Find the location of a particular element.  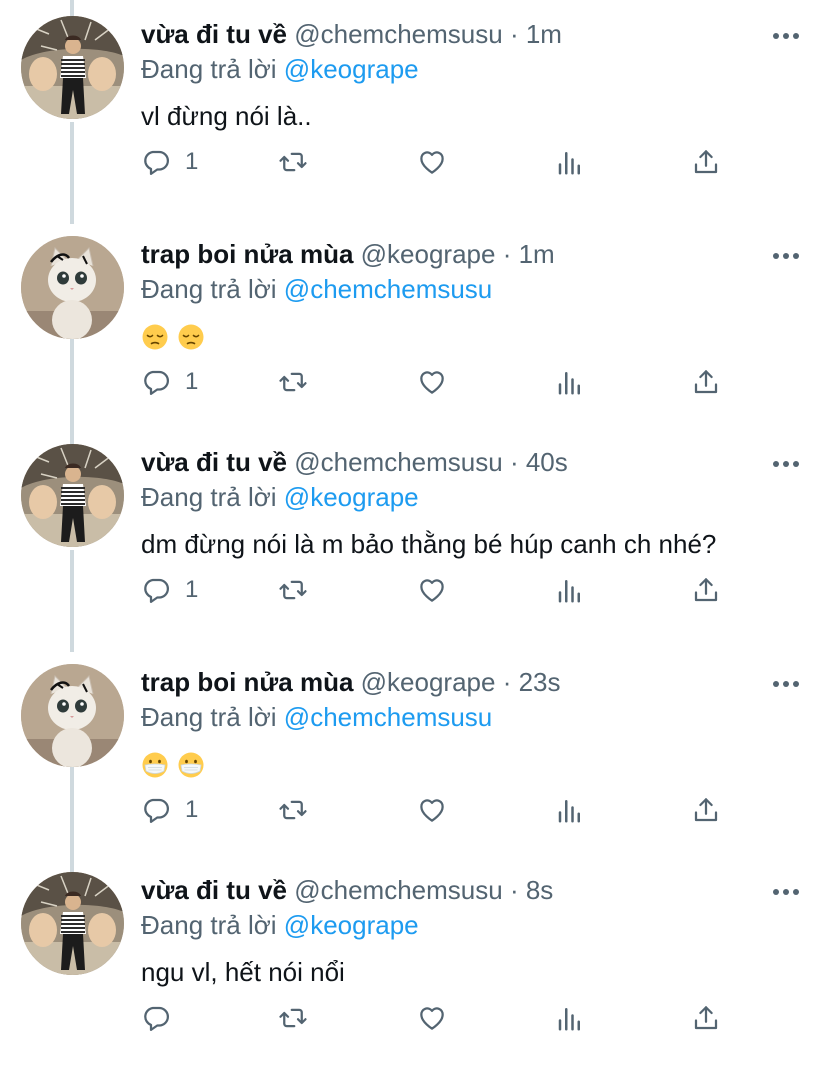

timestamp: 8s is located at coordinates (539, 890).